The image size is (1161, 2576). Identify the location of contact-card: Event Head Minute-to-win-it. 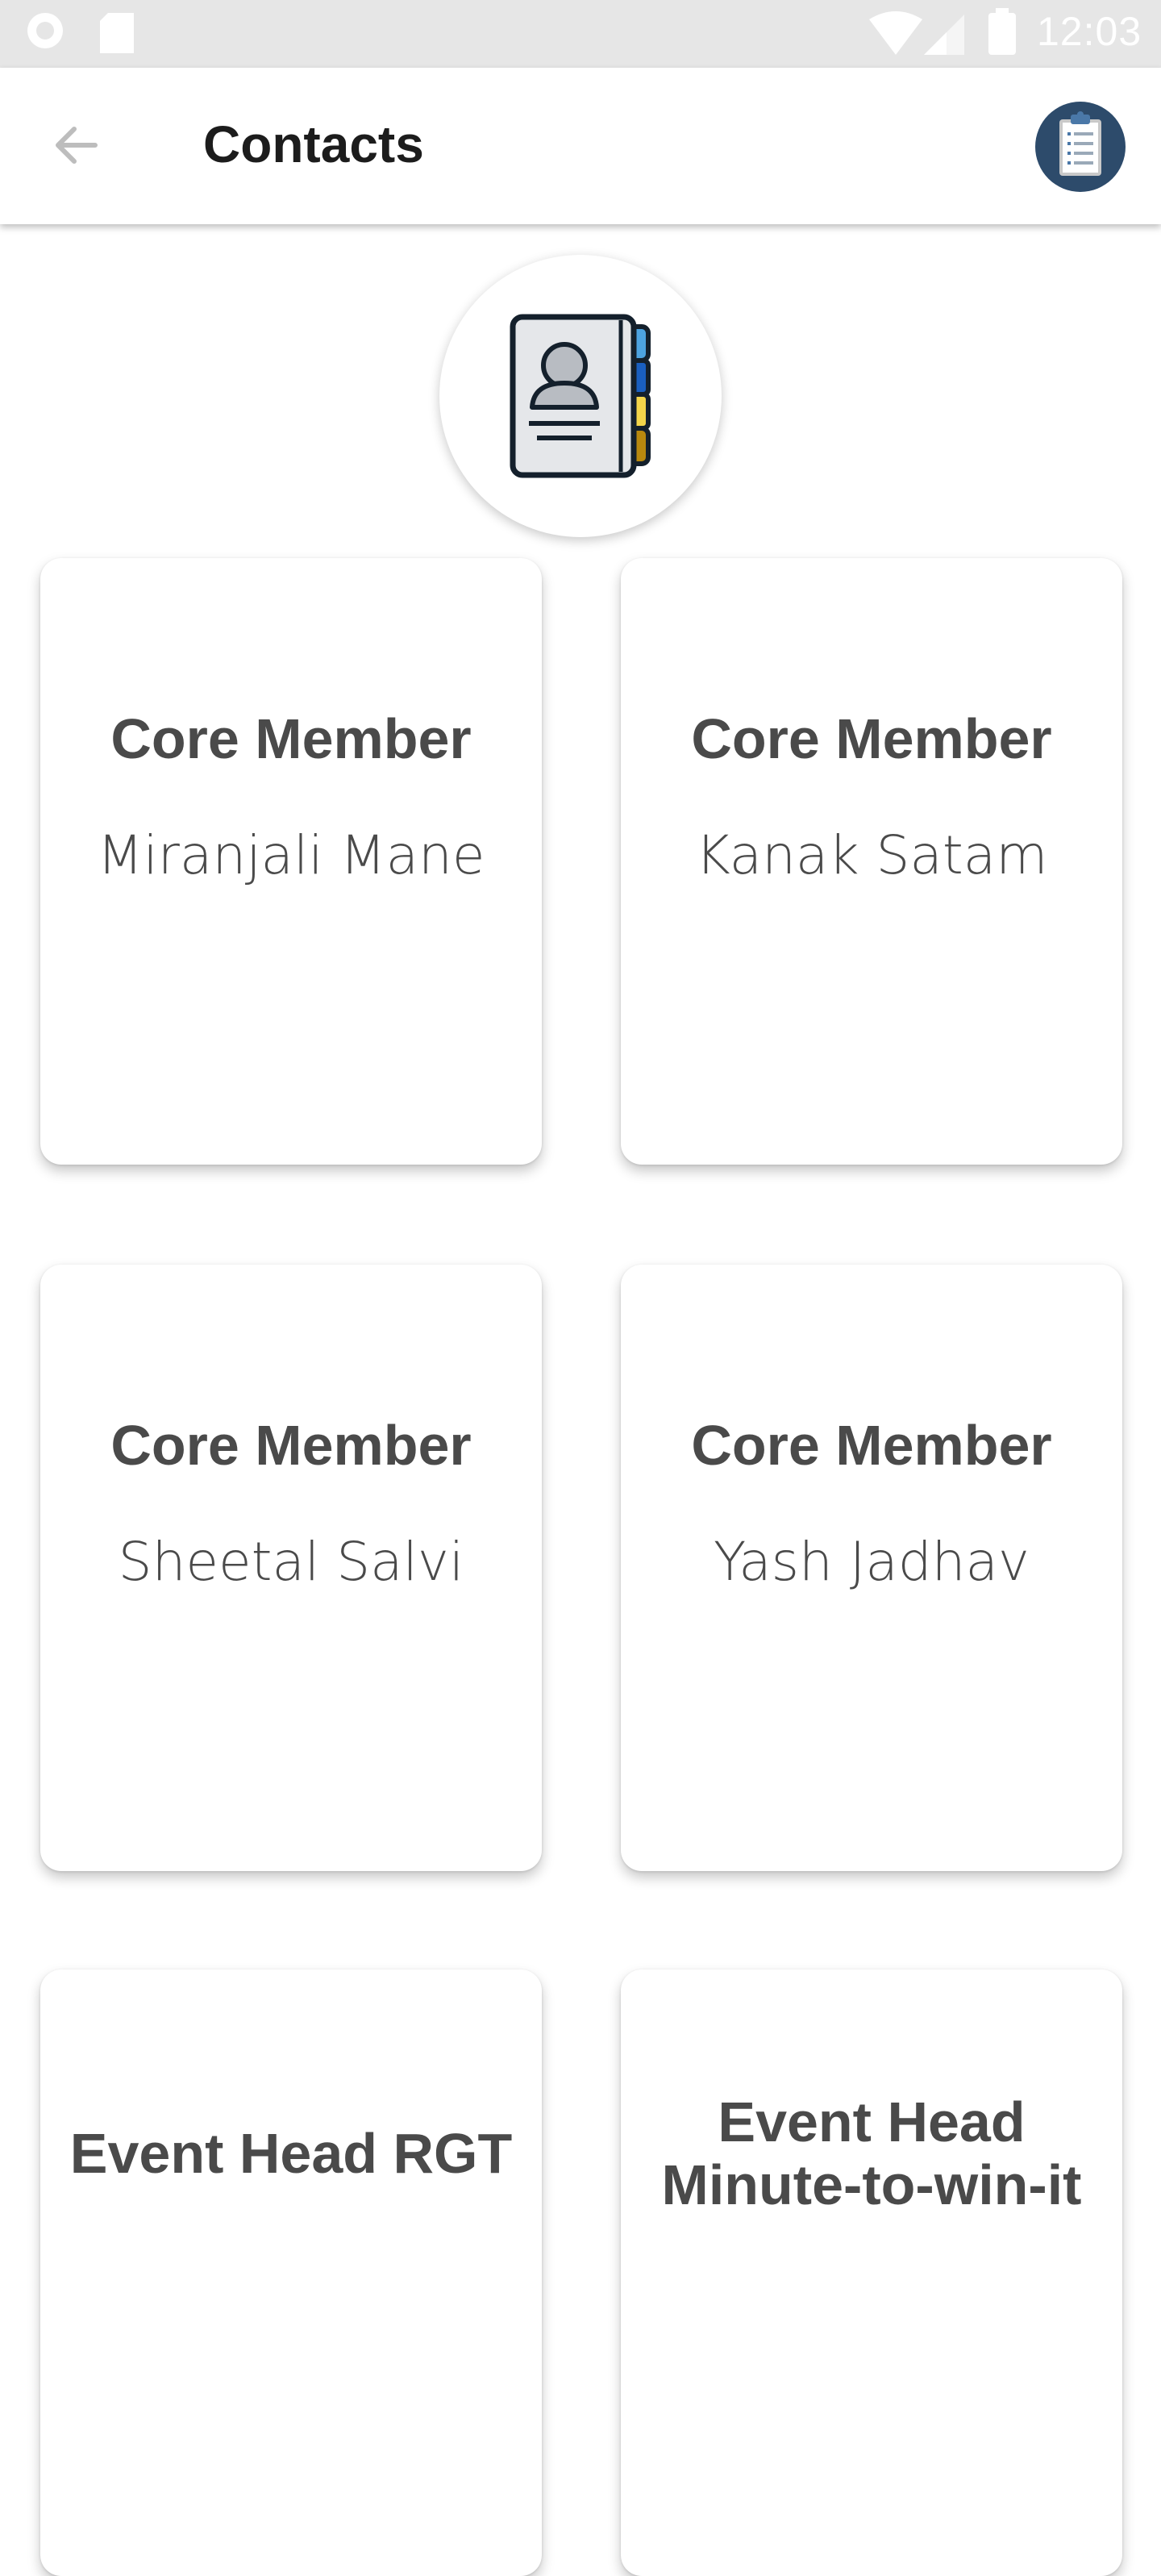
(871, 2273).